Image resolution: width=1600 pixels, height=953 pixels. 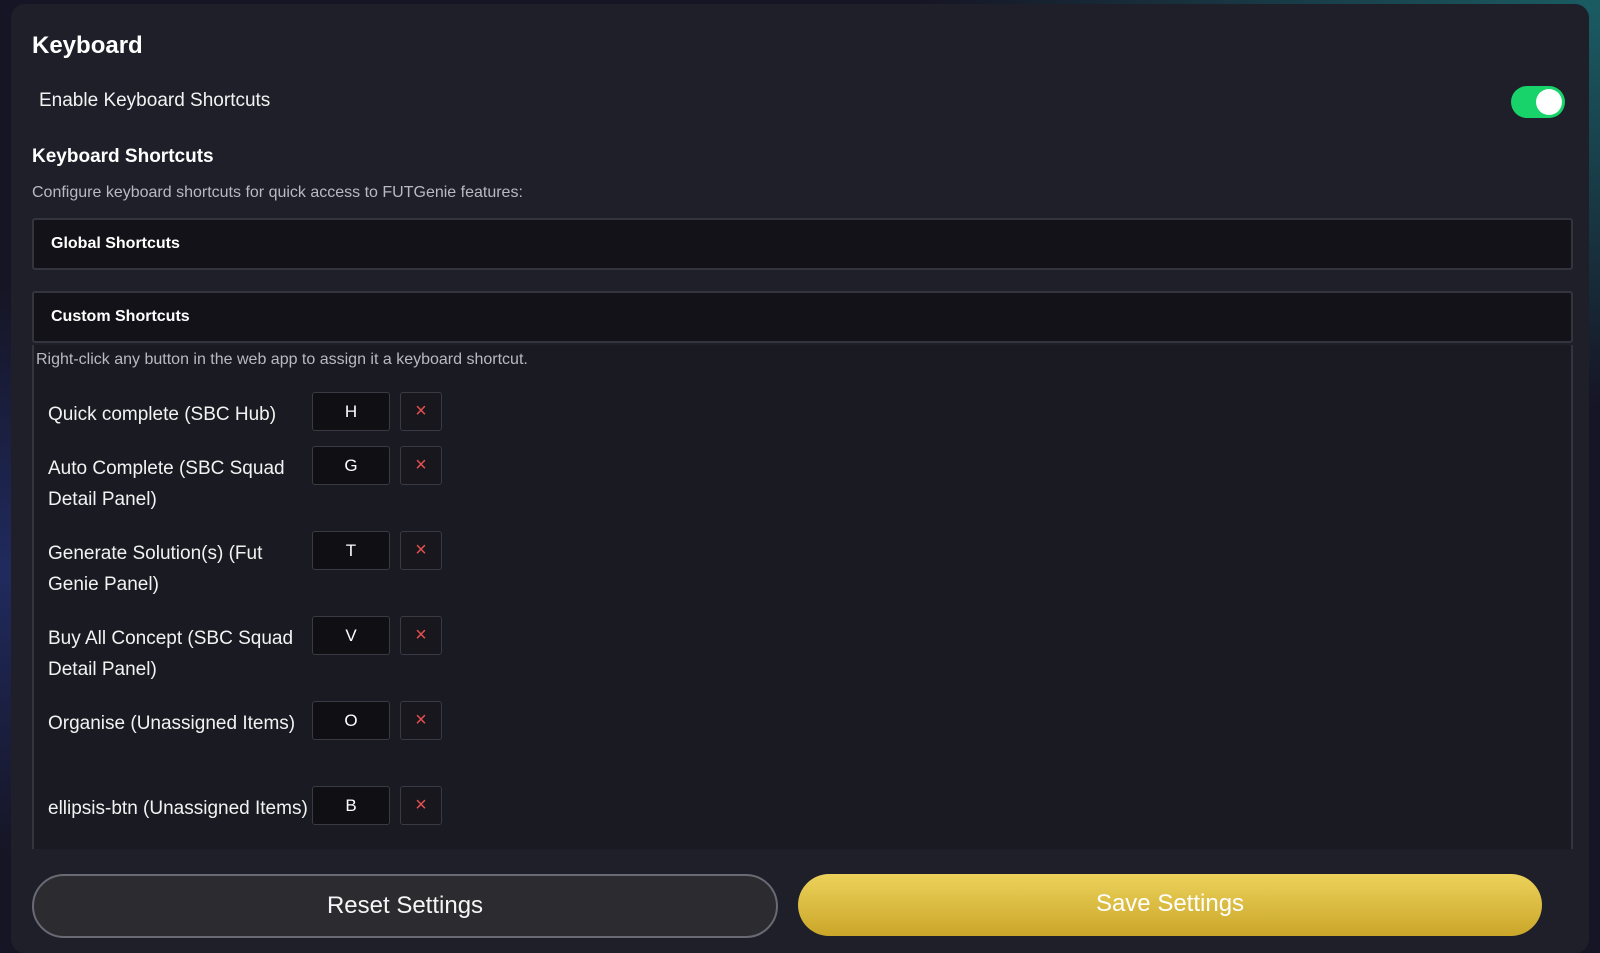 What do you see at coordinates (351, 805) in the screenshot?
I see `shortcut-key-input: B` at bounding box center [351, 805].